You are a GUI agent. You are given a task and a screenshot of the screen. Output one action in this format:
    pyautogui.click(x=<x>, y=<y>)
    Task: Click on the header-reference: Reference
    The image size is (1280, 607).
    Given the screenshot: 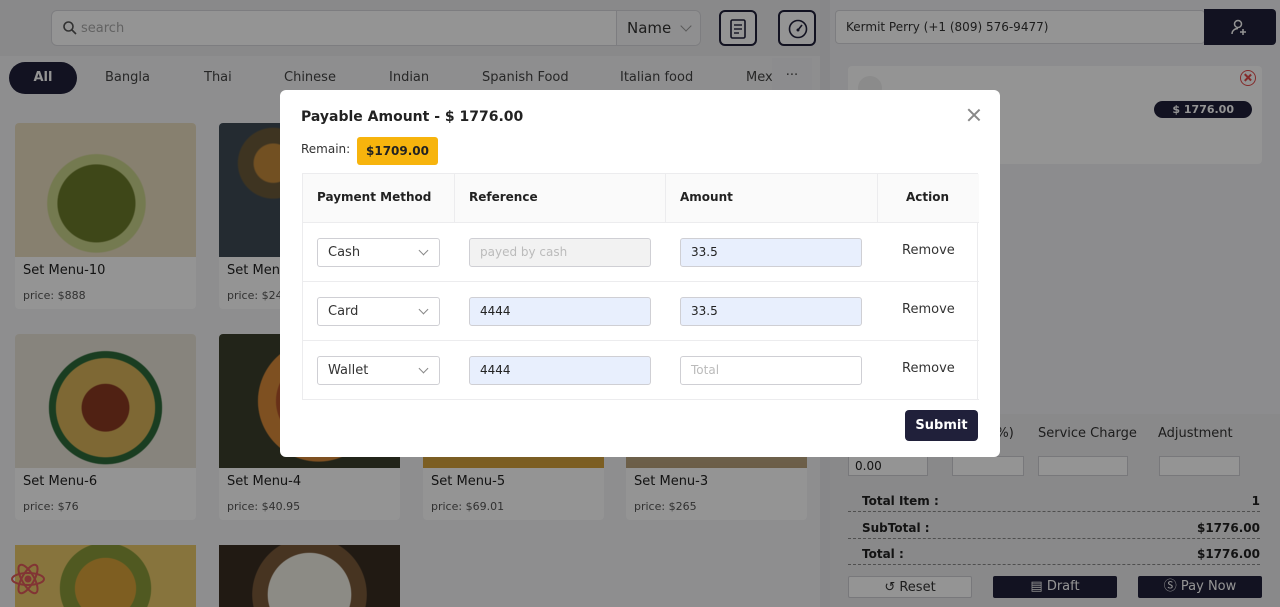 What is the action you would take?
    pyautogui.click(x=503, y=197)
    